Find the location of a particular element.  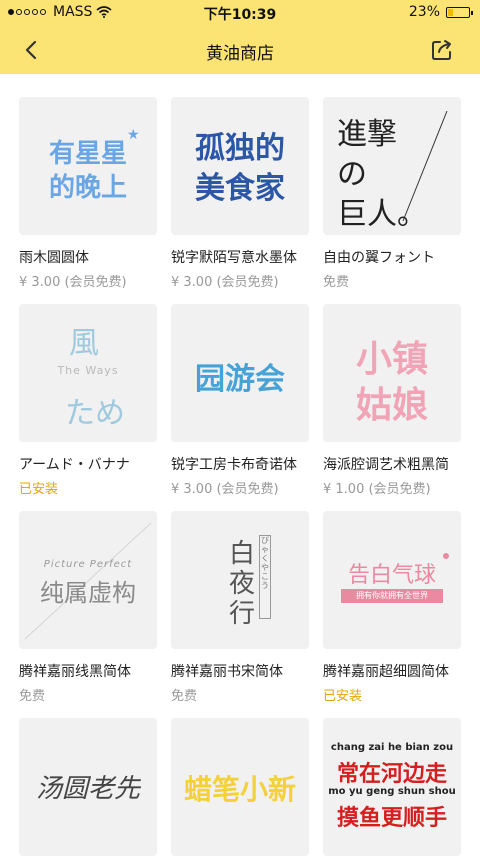

font-card: 汤圆老先 is located at coordinates (88, 787).